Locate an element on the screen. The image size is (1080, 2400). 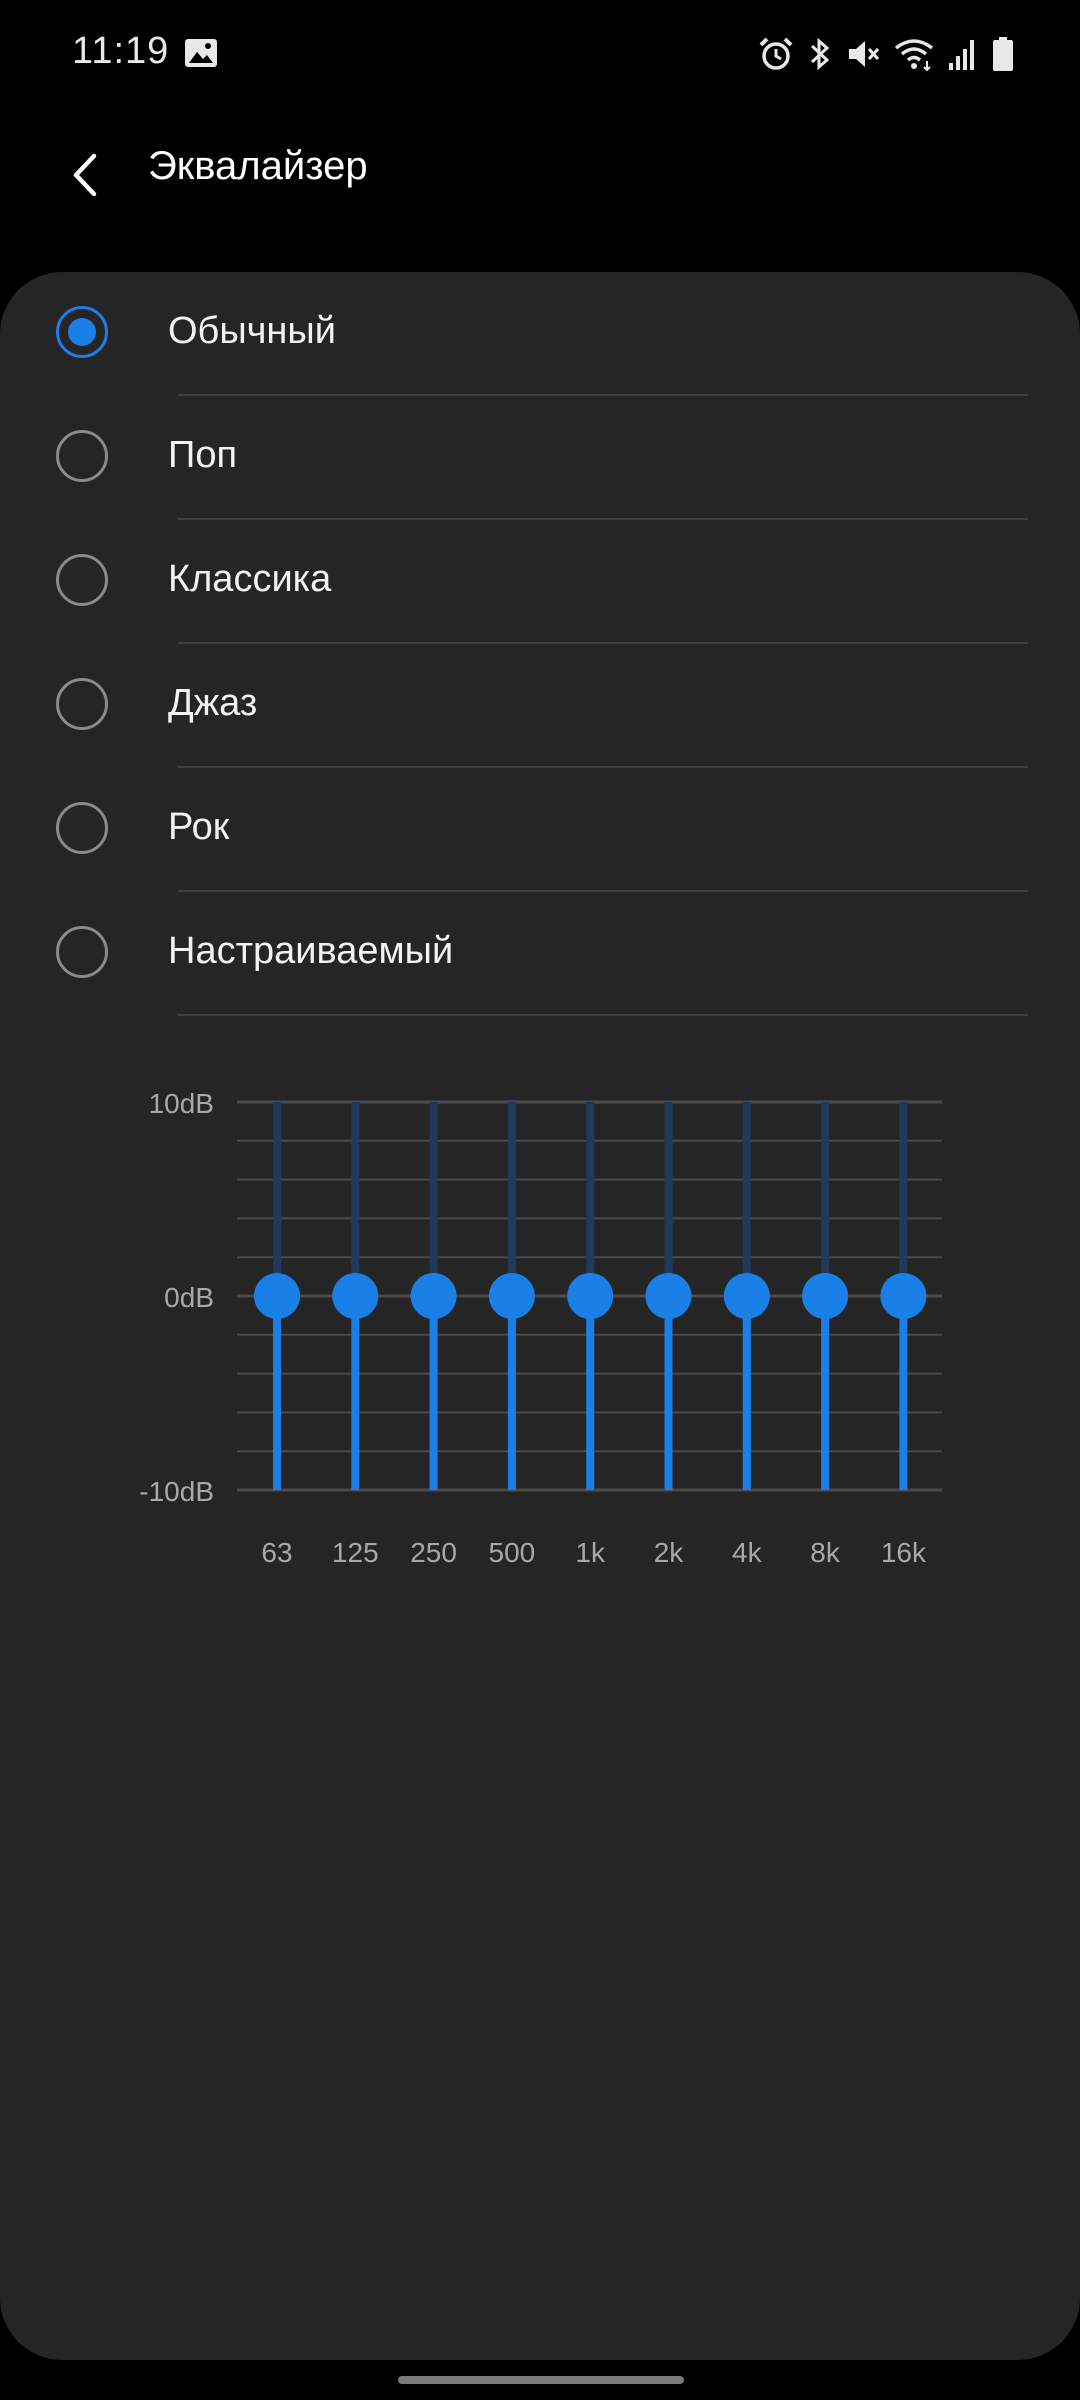
preset-option-rock: Рок is located at coordinates (540, 830).